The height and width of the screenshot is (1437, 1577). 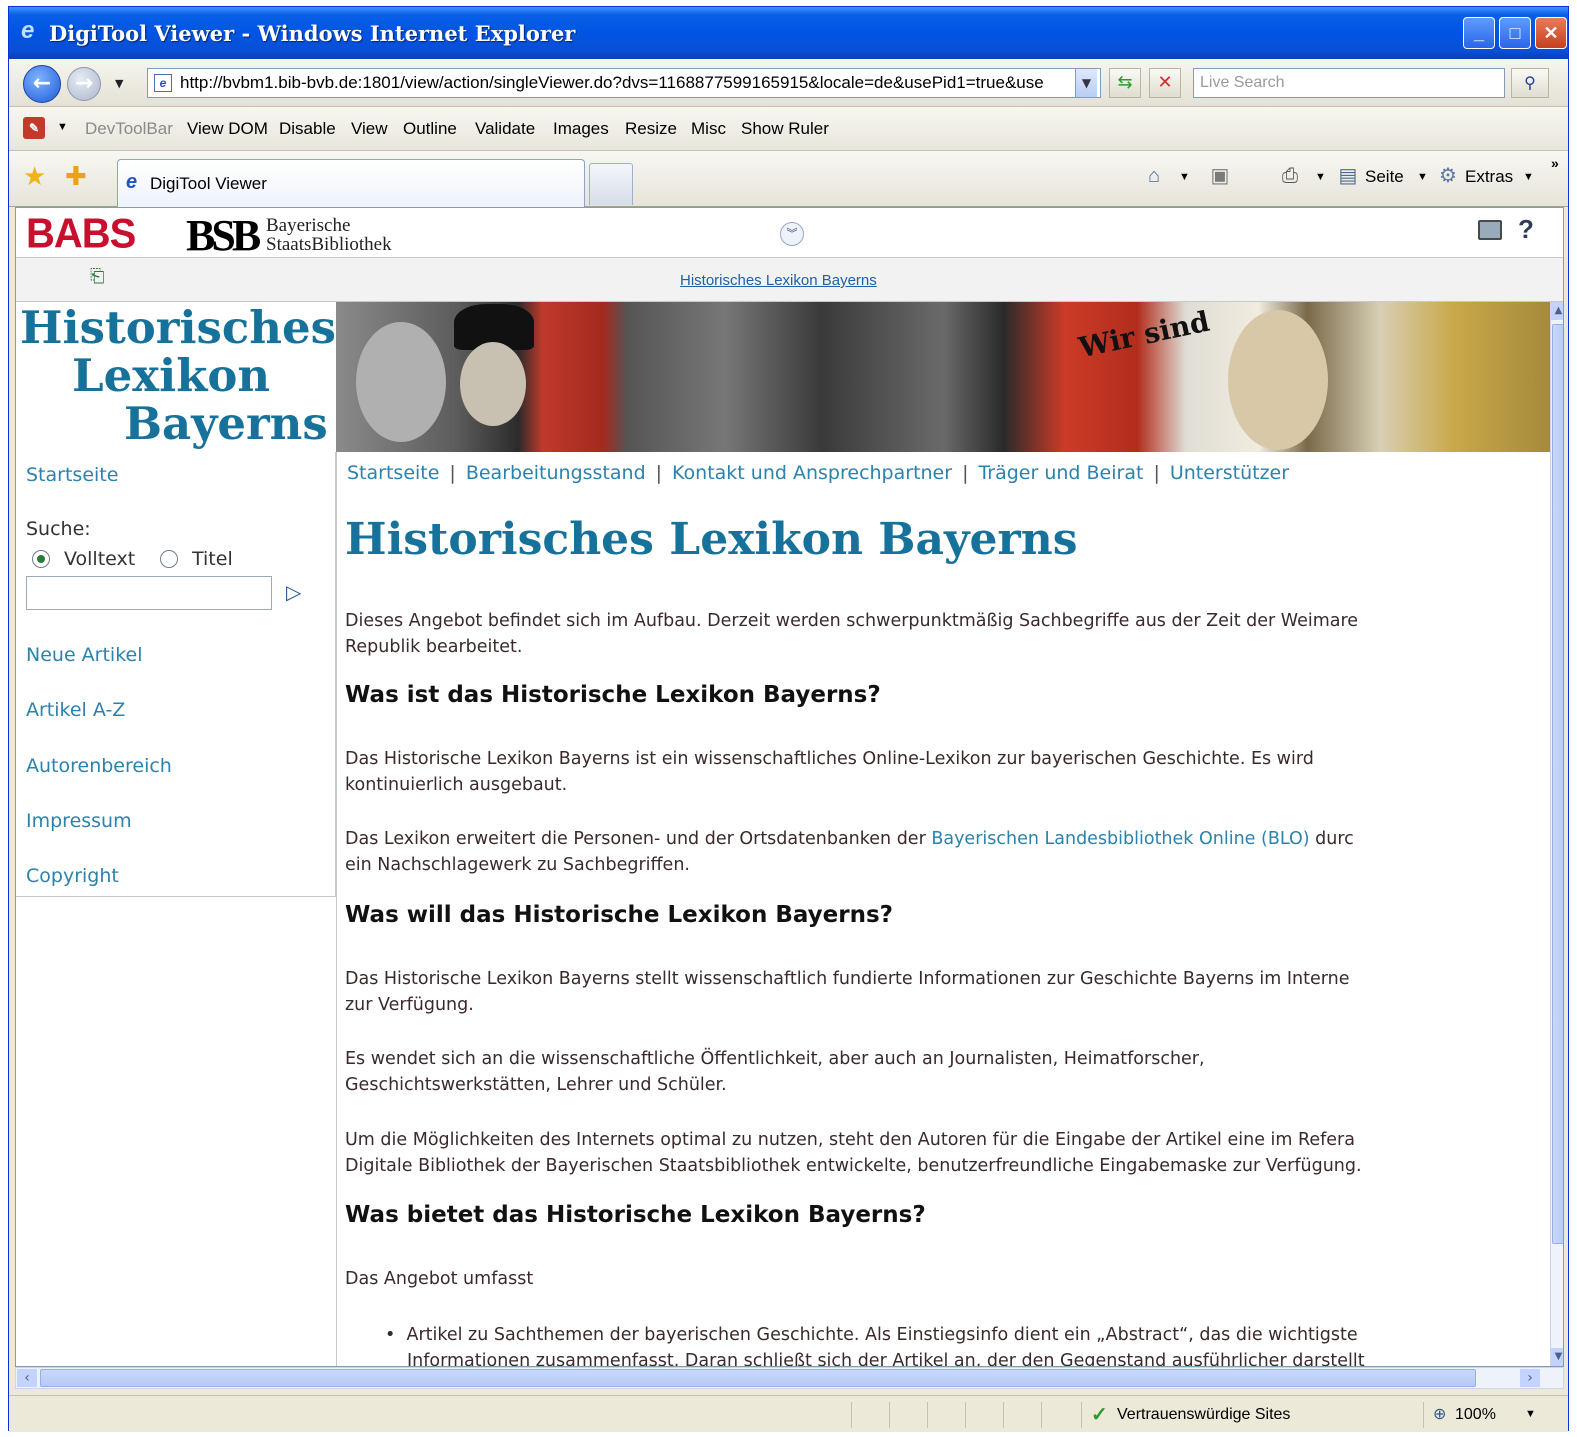 What do you see at coordinates (1490, 230) in the screenshot?
I see `monitor-icon` at bounding box center [1490, 230].